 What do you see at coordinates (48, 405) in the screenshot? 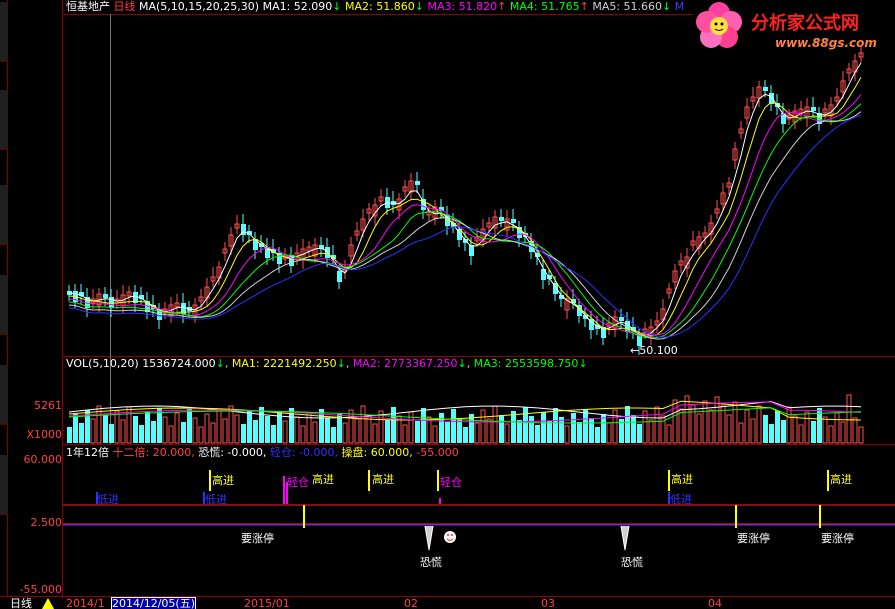
I see `vol-axis-tick: 5261` at bounding box center [48, 405].